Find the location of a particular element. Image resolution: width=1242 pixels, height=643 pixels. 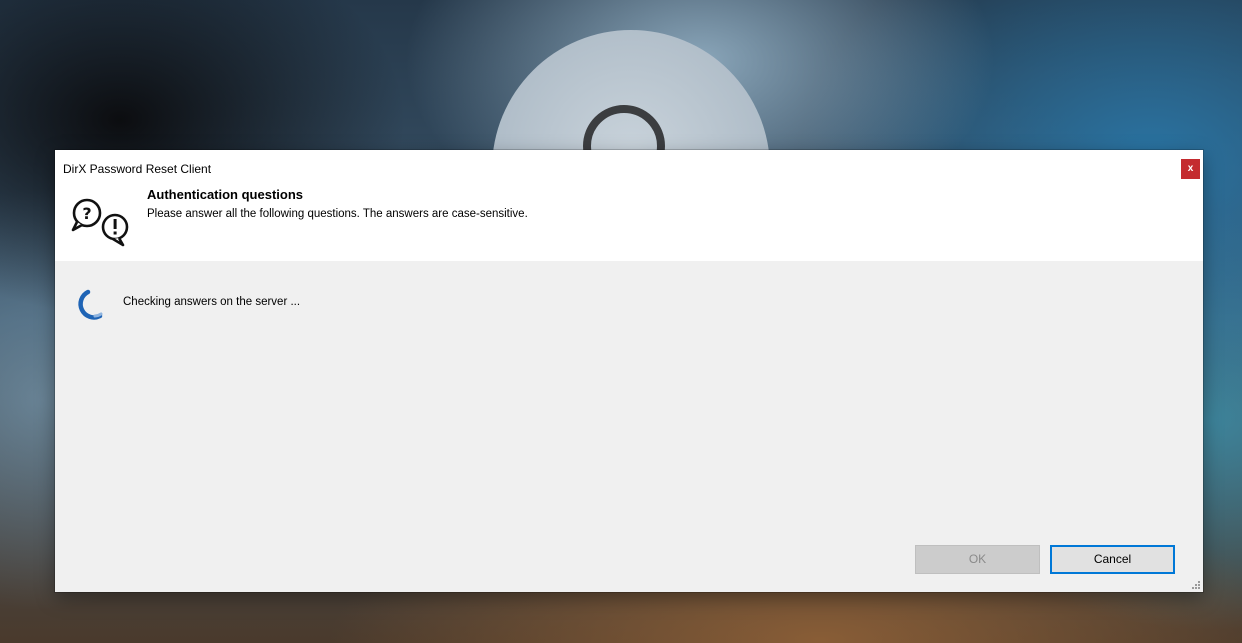

close-button: x is located at coordinates (1190, 169).